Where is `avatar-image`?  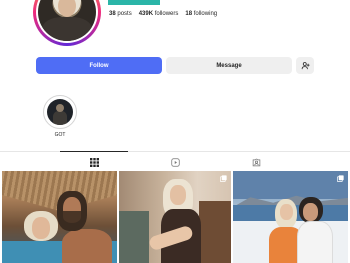 avatar-image is located at coordinates (67, 20).